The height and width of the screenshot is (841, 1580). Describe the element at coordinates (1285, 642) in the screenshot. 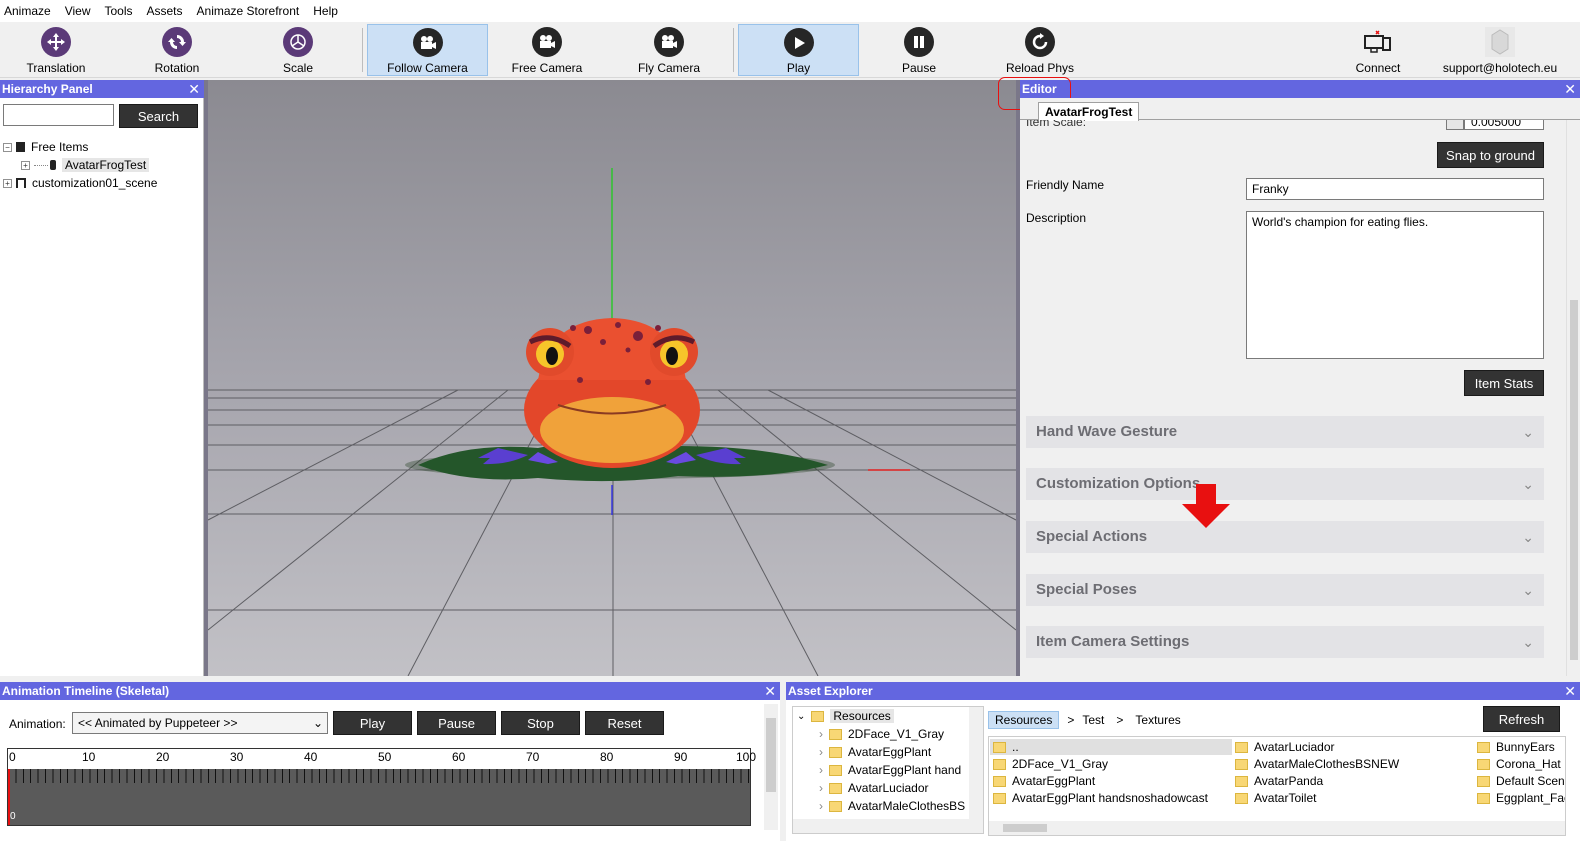

I see `section-item-camera-settings: Item Camera Settings ⌄` at that location.